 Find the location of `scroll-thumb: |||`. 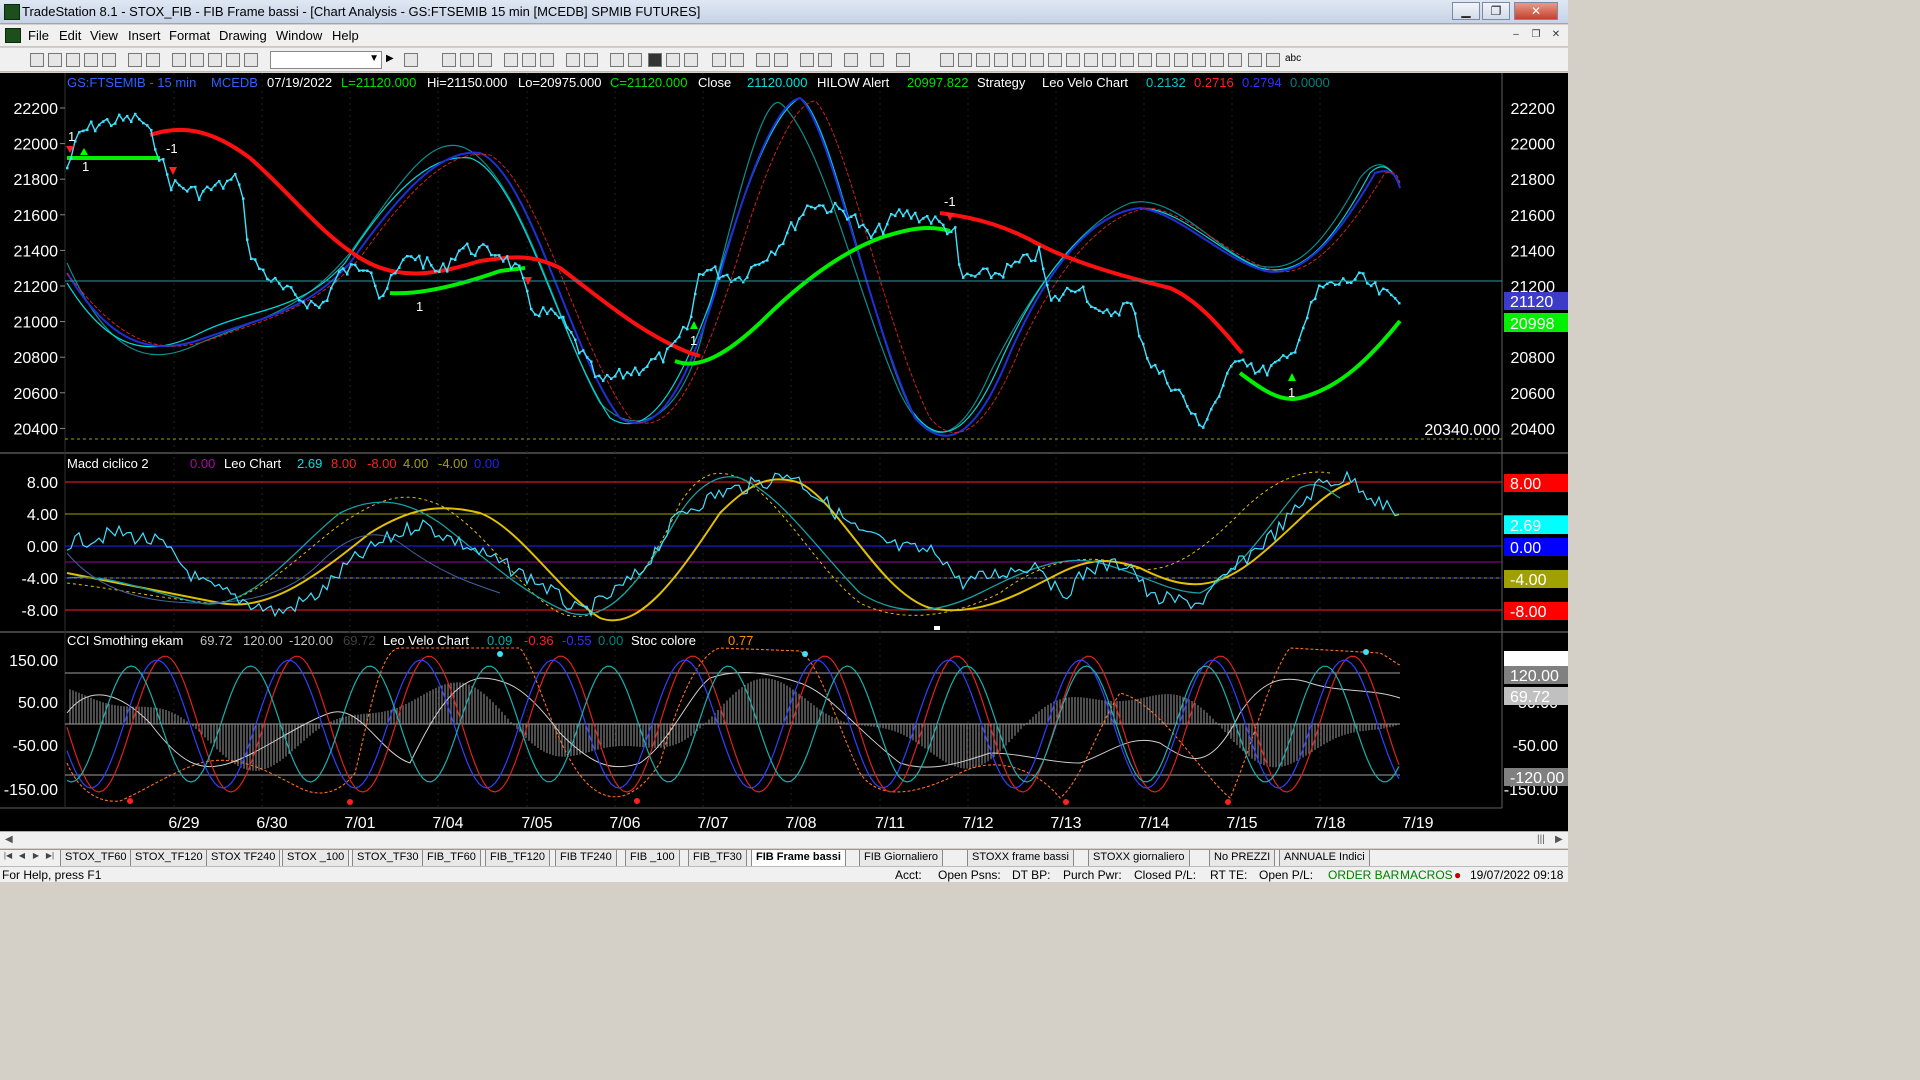

scroll-thumb: ||| is located at coordinates (1541, 839).